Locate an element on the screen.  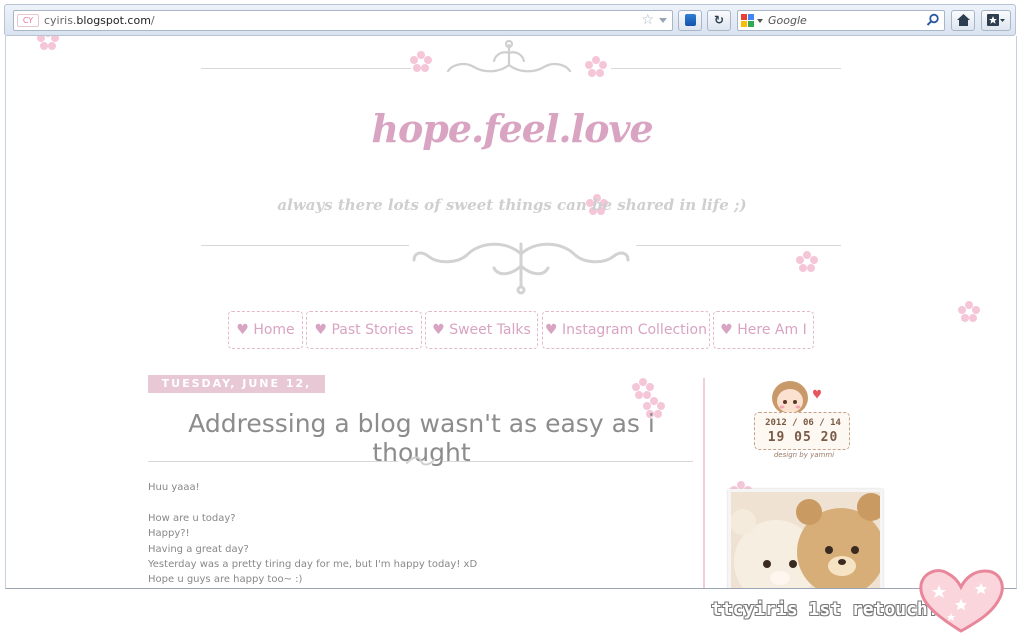
url-prefix: cyiris. is located at coordinates (60, 20).